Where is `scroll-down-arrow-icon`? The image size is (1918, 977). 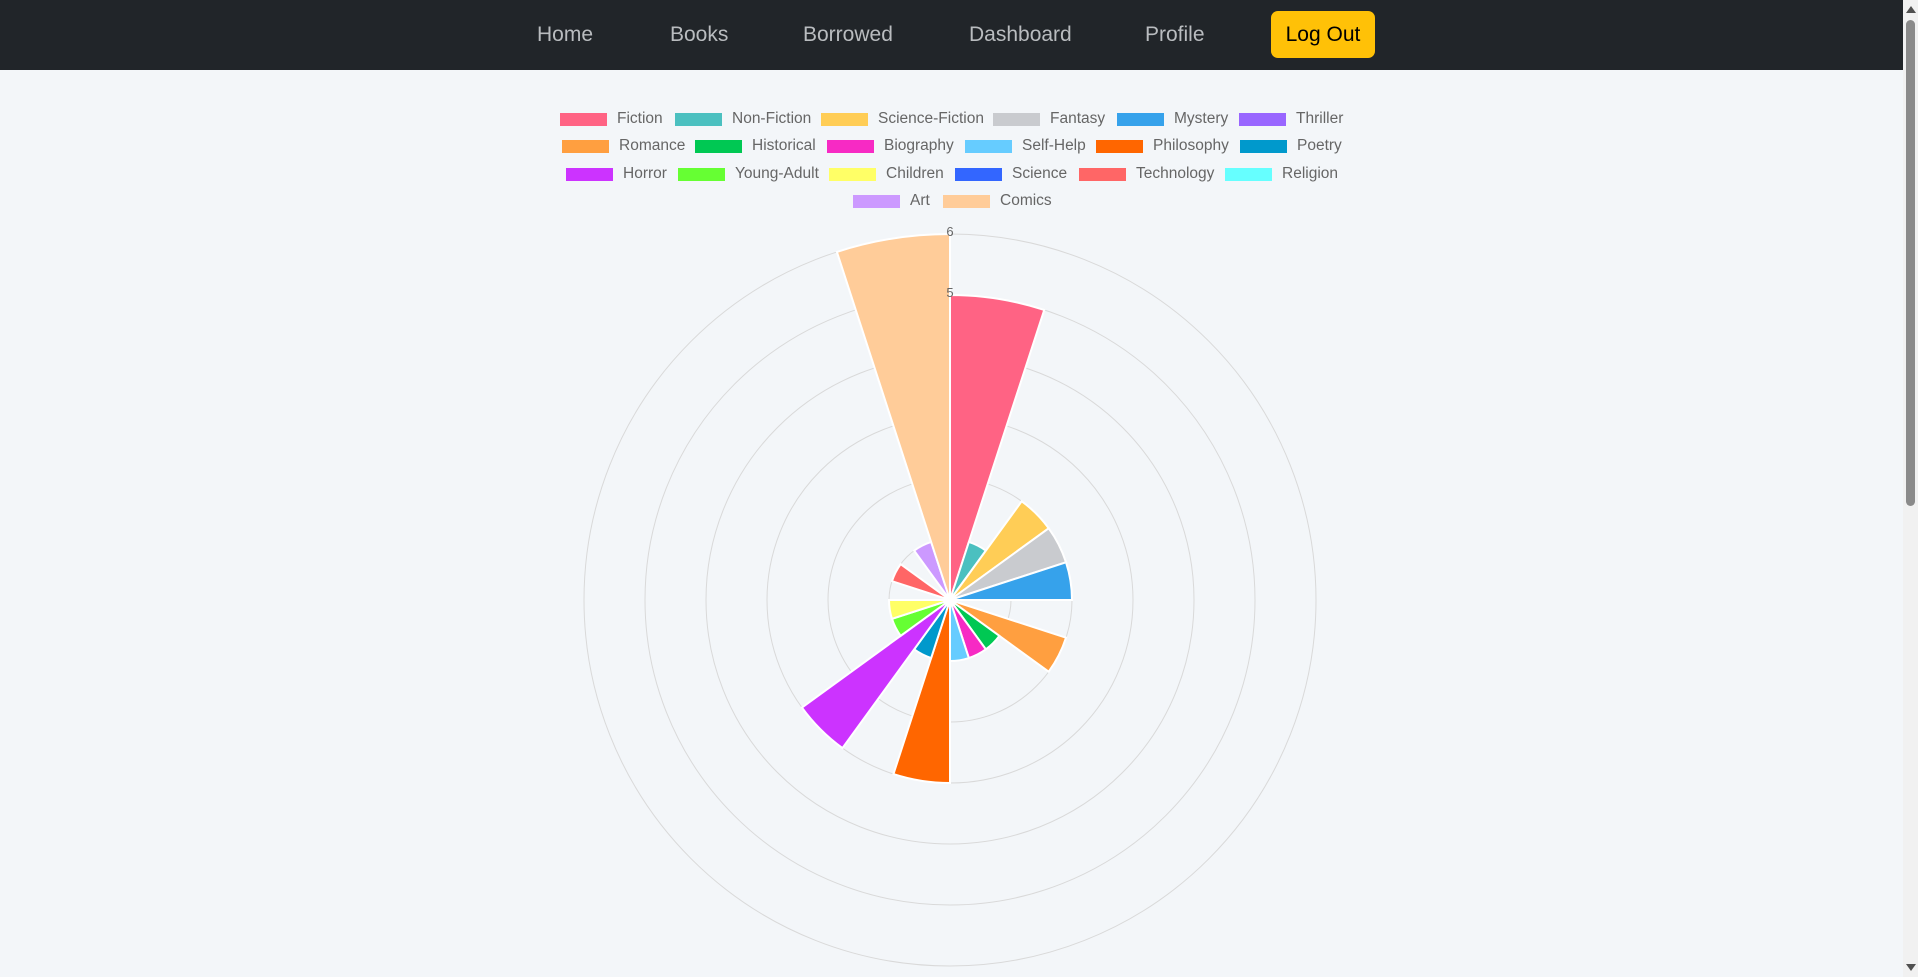 scroll-down-arrow-icon is located at coordinates (1911, 967).